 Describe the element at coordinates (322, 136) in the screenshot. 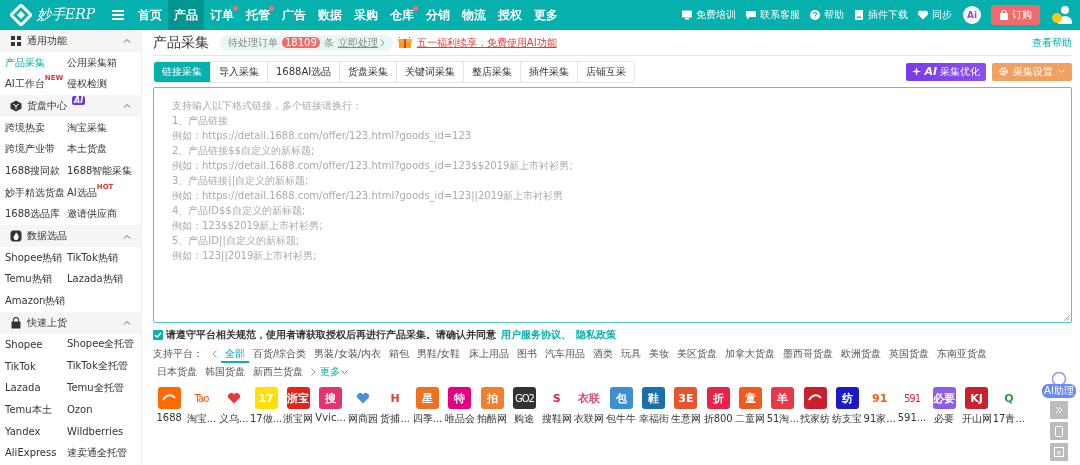

I see `placeholder-line: 例如：https://detail.1688.com/offer/123.html?goods_id=123` at that location.